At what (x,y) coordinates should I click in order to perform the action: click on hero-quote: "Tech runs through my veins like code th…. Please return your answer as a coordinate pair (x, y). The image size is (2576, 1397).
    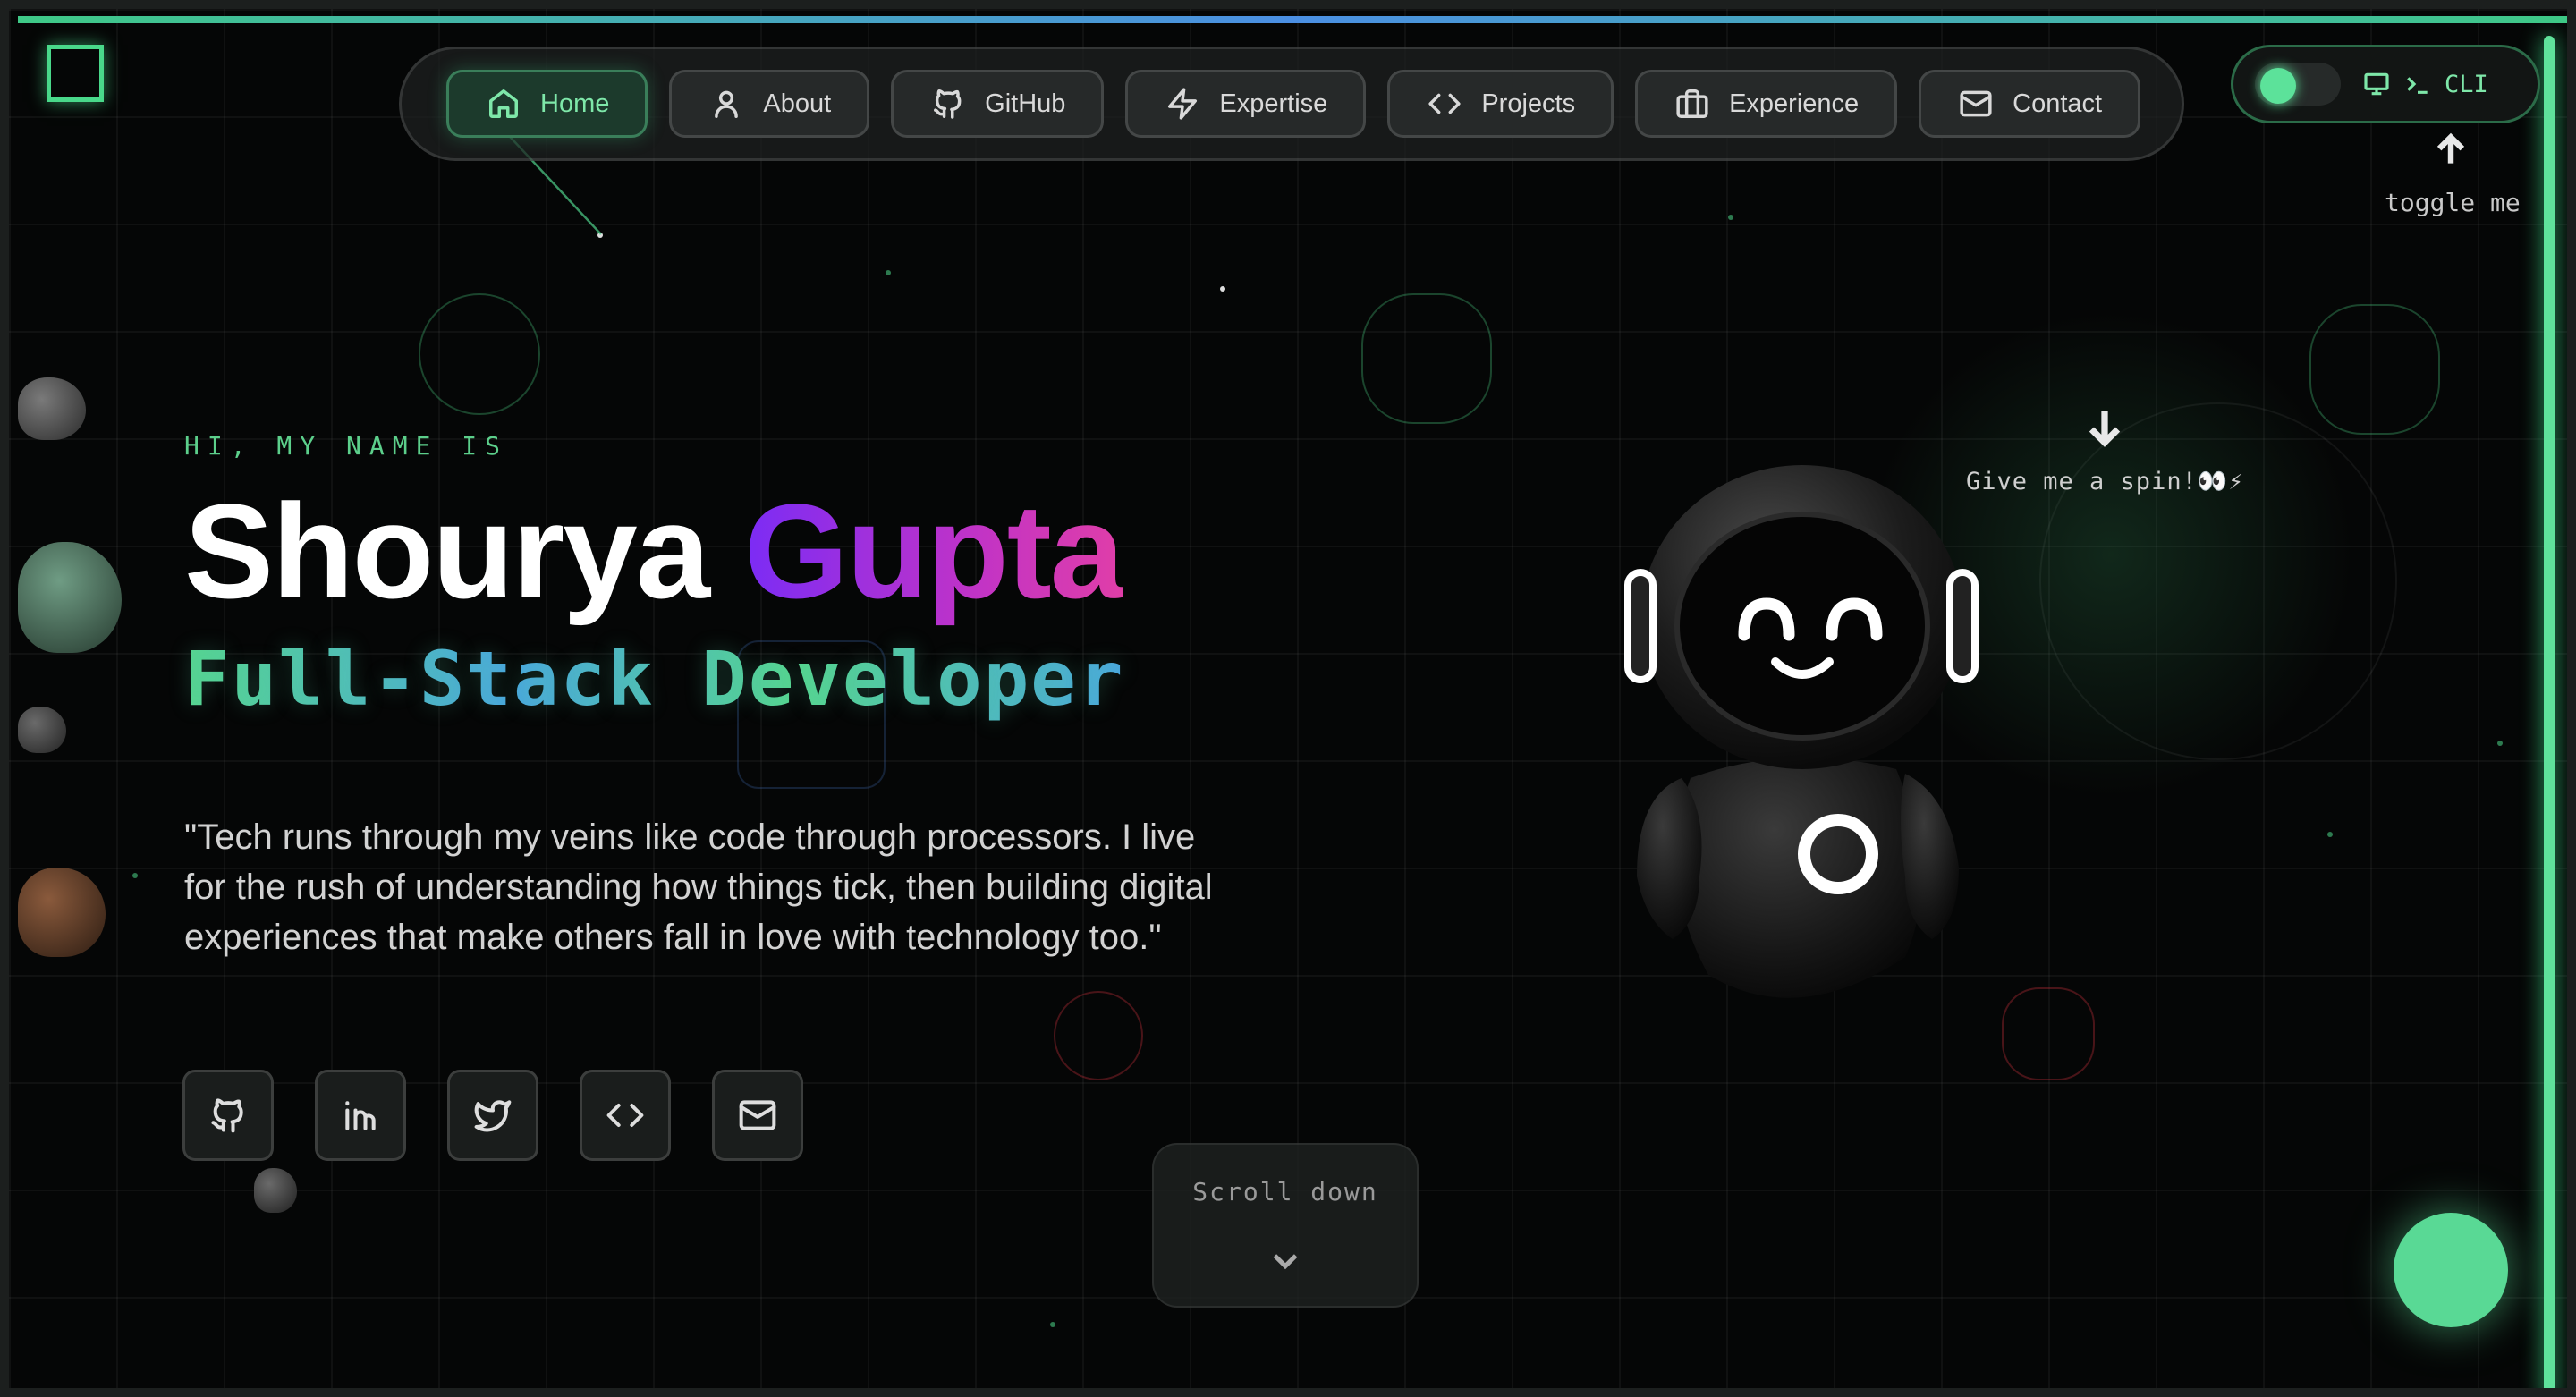
    Looking at the image, I should click on (698, 887).